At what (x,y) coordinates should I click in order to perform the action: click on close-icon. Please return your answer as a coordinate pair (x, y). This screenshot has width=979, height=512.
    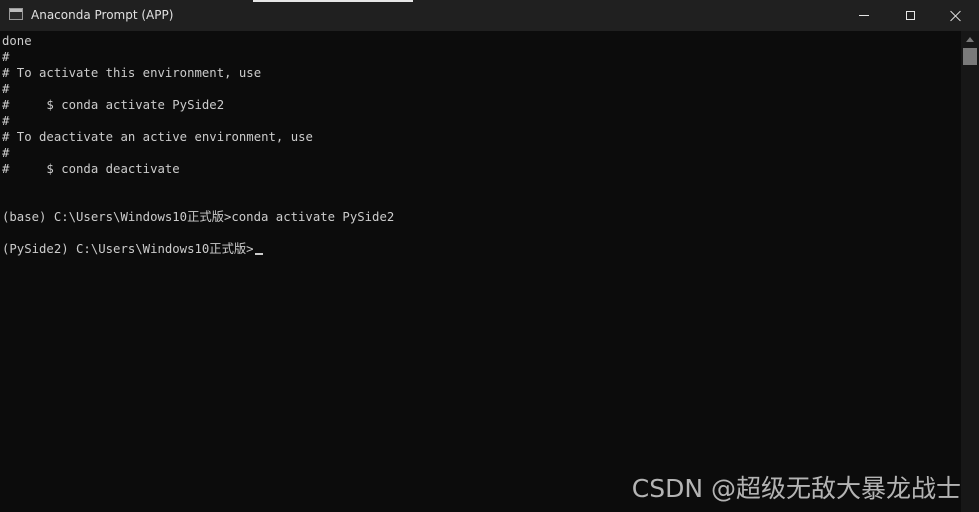
    Looking at the image, I should click on (956, 16).